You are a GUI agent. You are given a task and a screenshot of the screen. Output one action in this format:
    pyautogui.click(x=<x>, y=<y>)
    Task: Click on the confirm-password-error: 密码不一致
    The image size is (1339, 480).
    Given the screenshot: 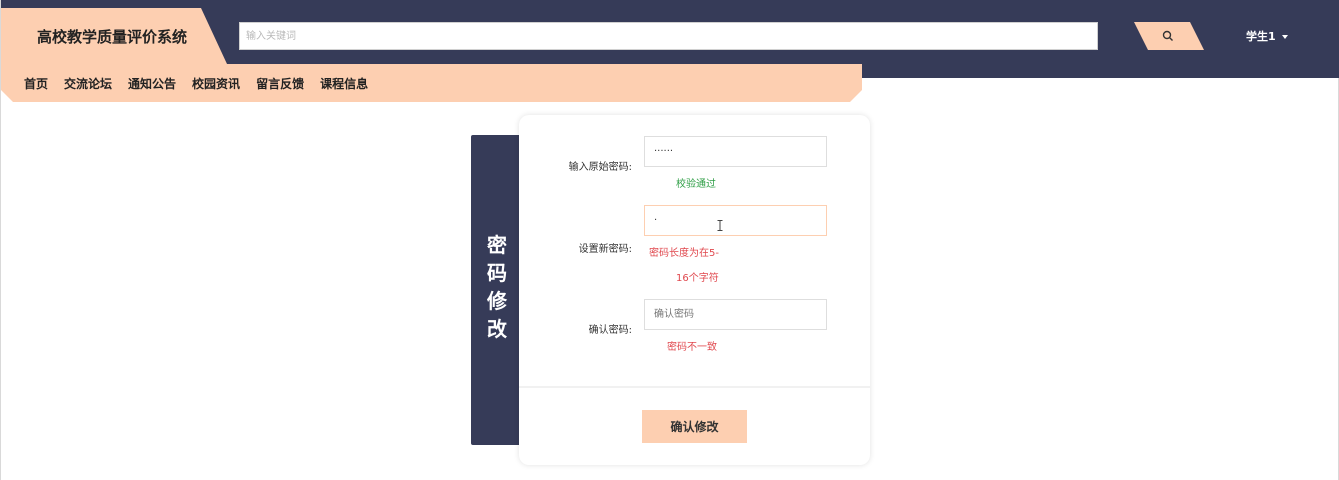 What is the action you would take?
    pyautogui.click(x=692, y=347)
    